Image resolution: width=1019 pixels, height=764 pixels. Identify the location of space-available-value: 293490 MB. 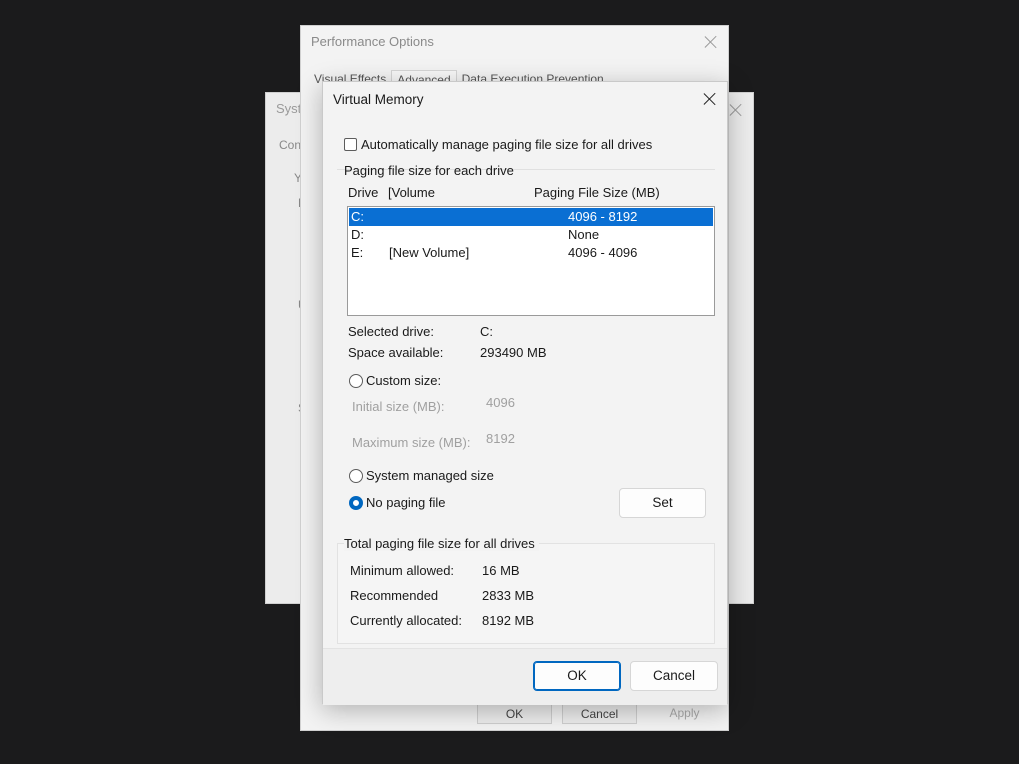
(513, 352).